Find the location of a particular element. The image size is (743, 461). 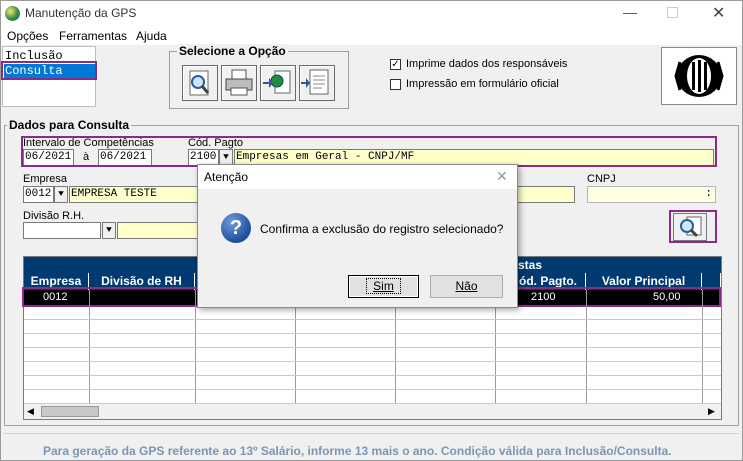

no-button: Não is located at coordinates (466, 286).